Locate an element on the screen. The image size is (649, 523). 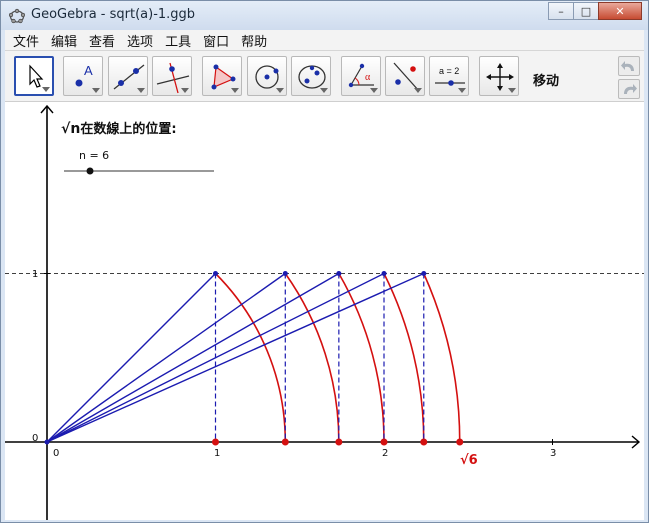
result-label: √6 is located at coordinates (469, 460).